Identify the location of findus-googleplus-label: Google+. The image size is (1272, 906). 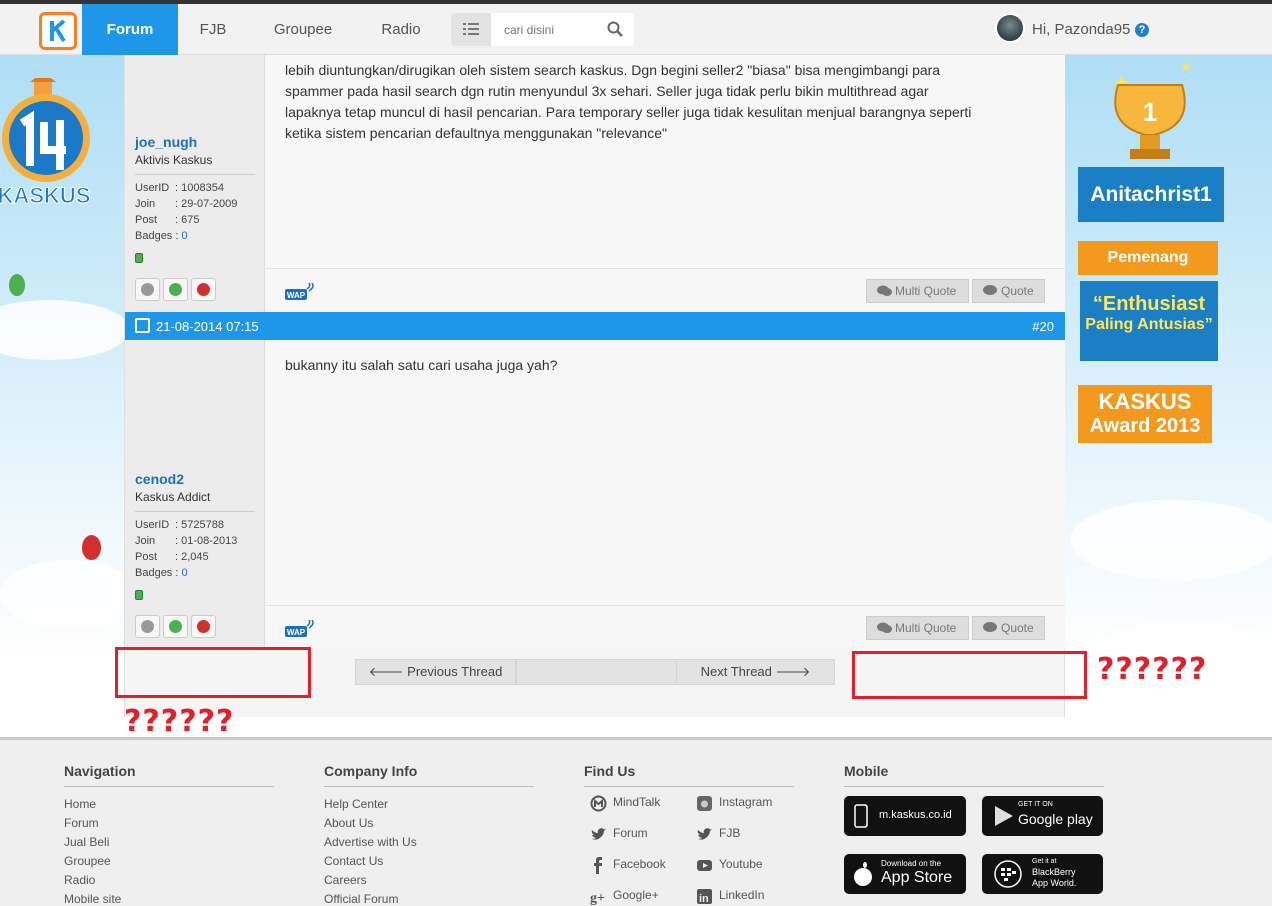
(636, 895).